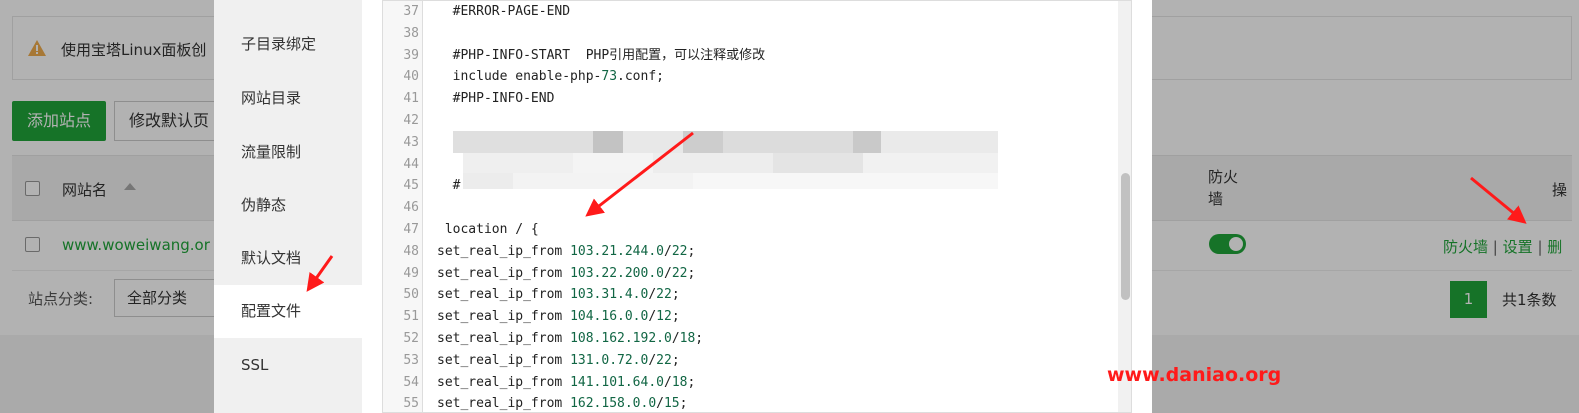 The image size is (1579, 413). Describe the element at coordinates (411, 360) in the screenshot. I see `line-number: 53` at that location.